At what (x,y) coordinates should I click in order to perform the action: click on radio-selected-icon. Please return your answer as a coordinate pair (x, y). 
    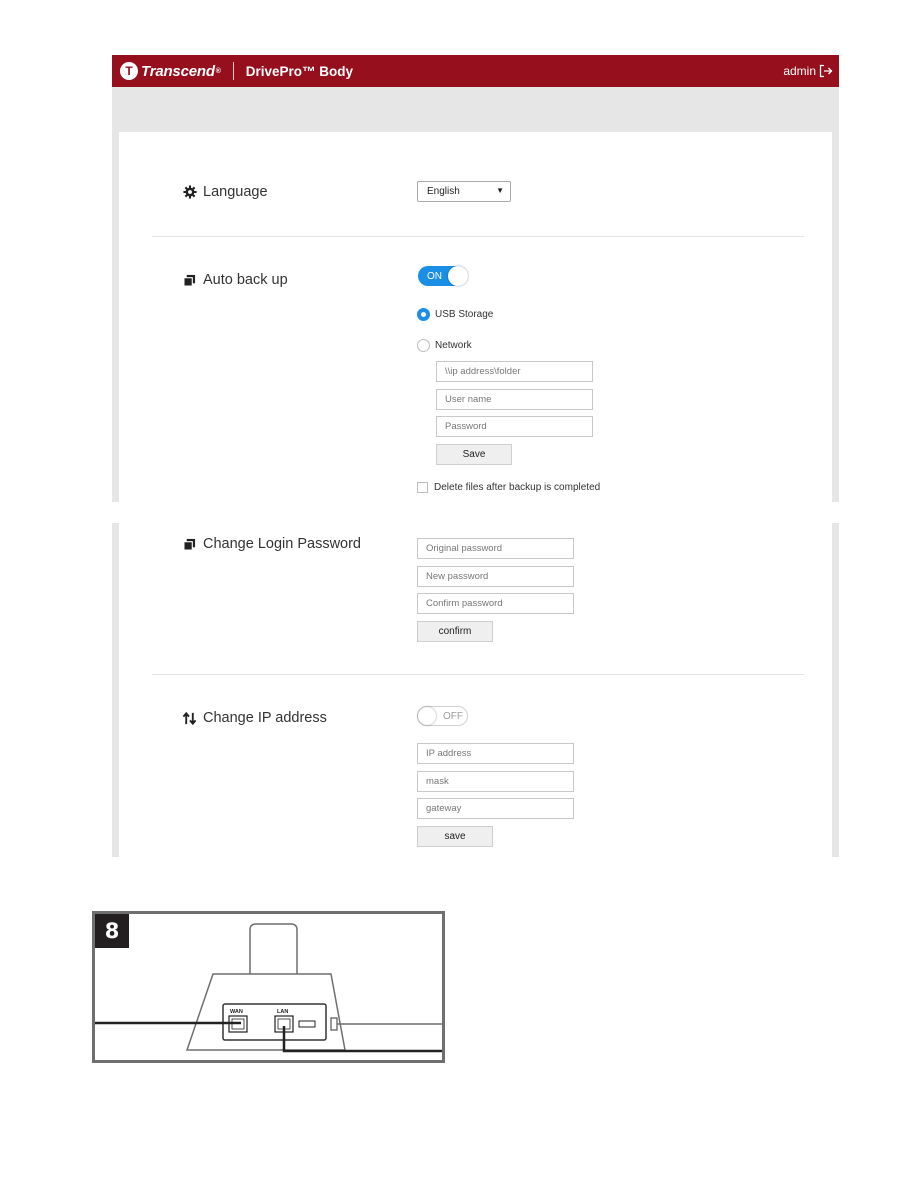
    Looking at the image, I should click on (423, 314).